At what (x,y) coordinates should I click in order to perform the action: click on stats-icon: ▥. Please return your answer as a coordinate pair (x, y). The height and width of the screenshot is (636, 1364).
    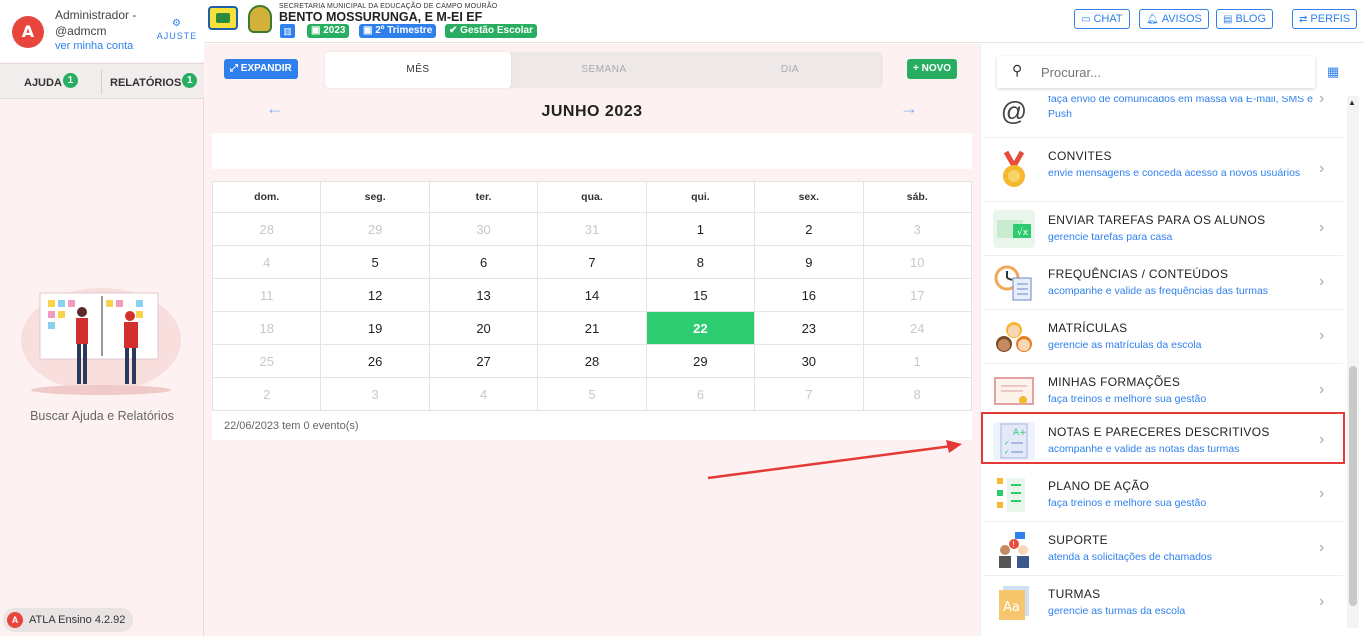
    Looking at the image, I should click on (287, 31).